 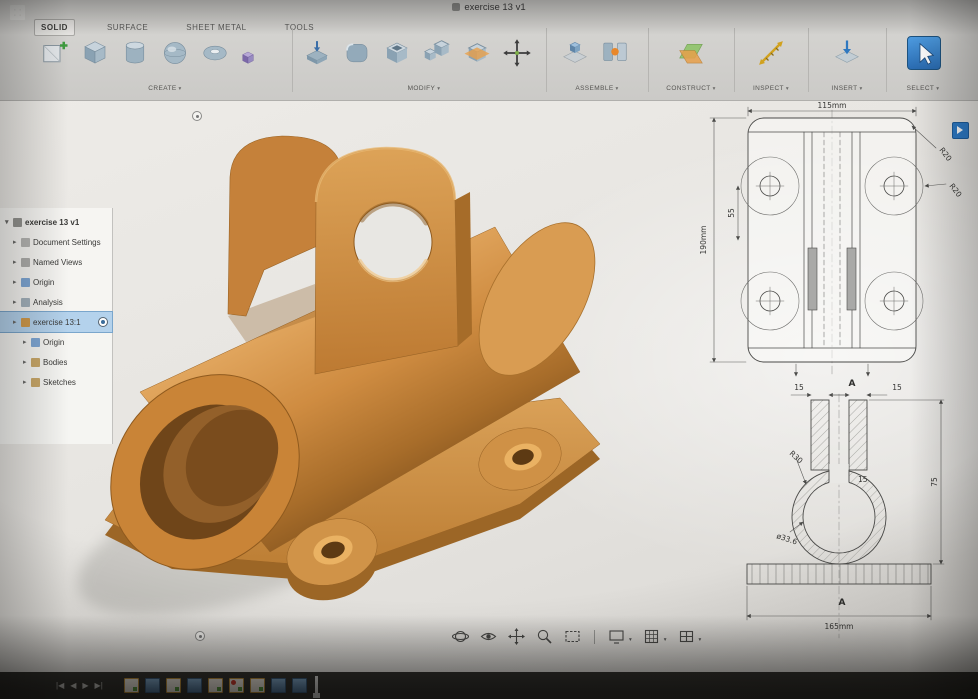 I want to click on measure-icon, so click(x=771, y=53).